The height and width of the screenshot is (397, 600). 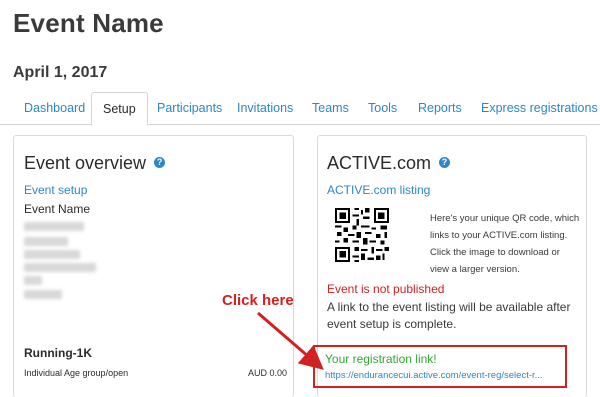 What do you see at coordinates (95, 163) in the screenshot?
I see `event-overview-heading: Event overview?` at bounding box center [95, 163].